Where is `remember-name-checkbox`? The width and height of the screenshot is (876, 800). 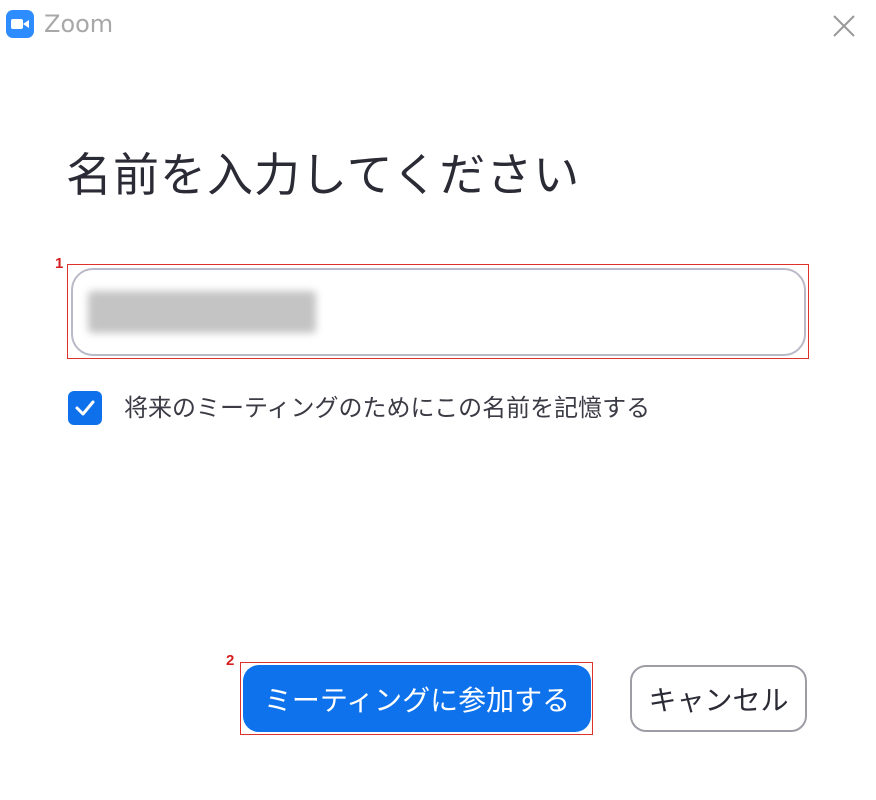
remember-name-checkbox is located at coordinates (85, 408).